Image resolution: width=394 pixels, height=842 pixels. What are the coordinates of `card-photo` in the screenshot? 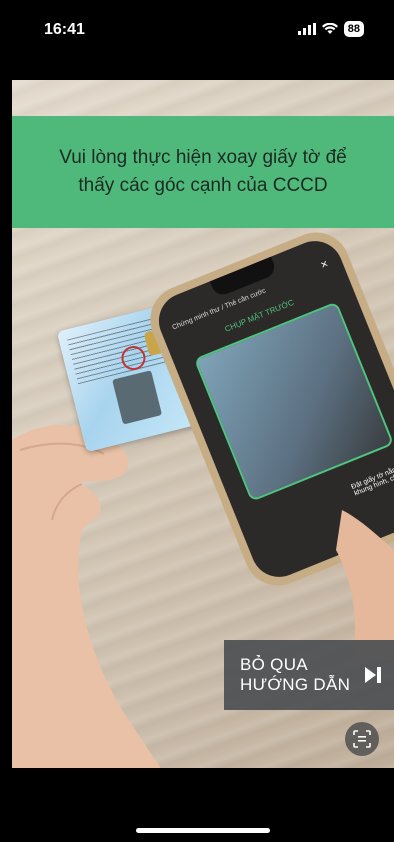 It's located at (137, 397).